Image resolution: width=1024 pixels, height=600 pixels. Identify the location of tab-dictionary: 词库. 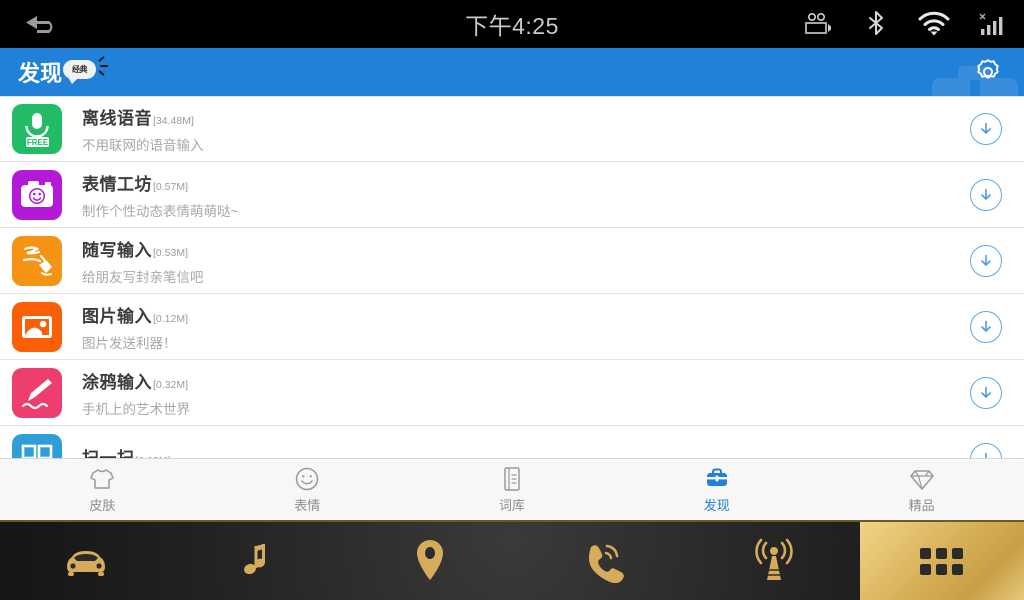
(512, 489).